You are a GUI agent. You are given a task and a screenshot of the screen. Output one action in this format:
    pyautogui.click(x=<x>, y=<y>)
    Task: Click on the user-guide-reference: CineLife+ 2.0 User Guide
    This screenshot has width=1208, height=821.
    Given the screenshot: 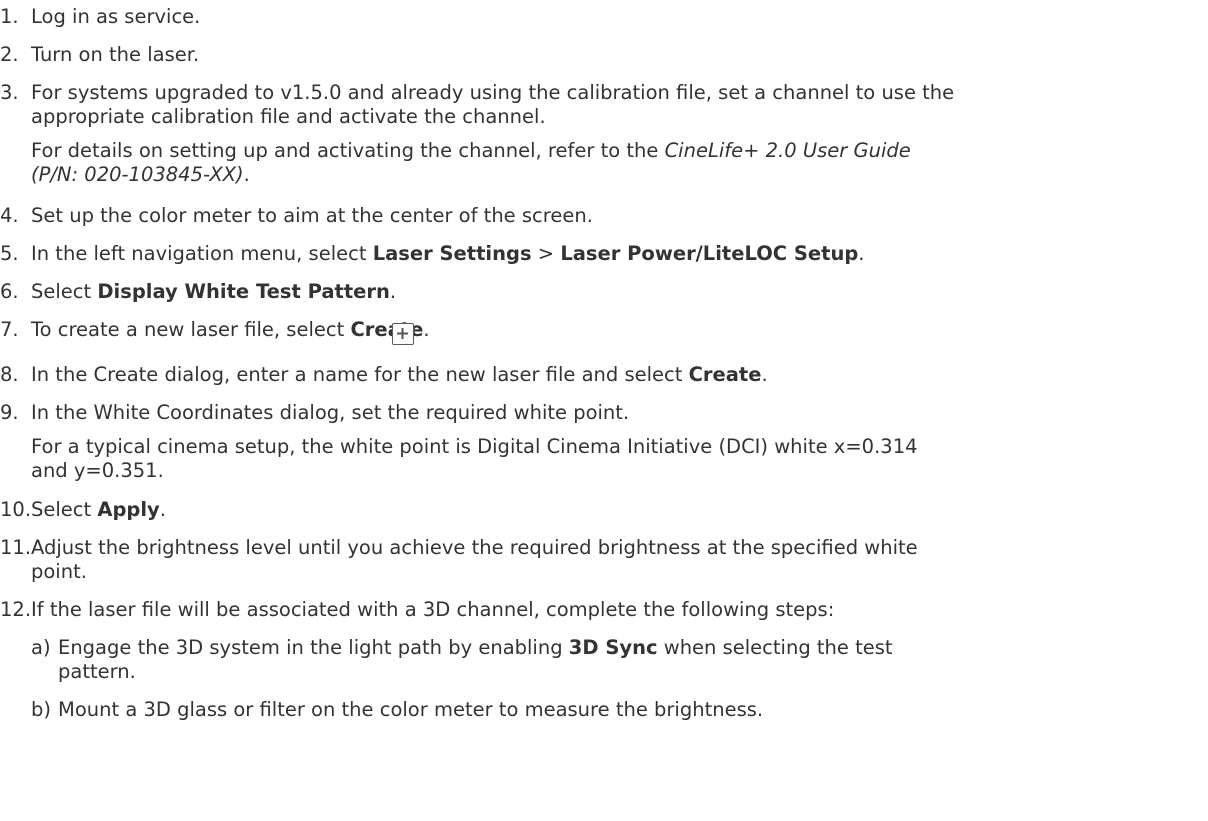 What is the action you would take?
    pyautogui.click(x=787, y=150)
    